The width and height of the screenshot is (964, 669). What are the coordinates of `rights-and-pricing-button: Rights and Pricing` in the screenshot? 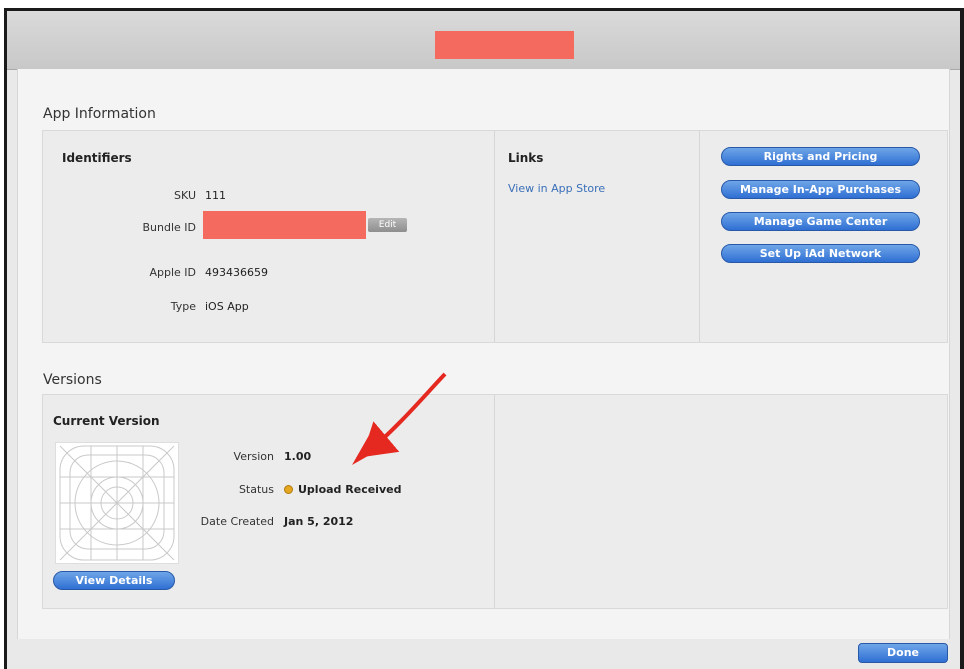 It's located at (820, 156).